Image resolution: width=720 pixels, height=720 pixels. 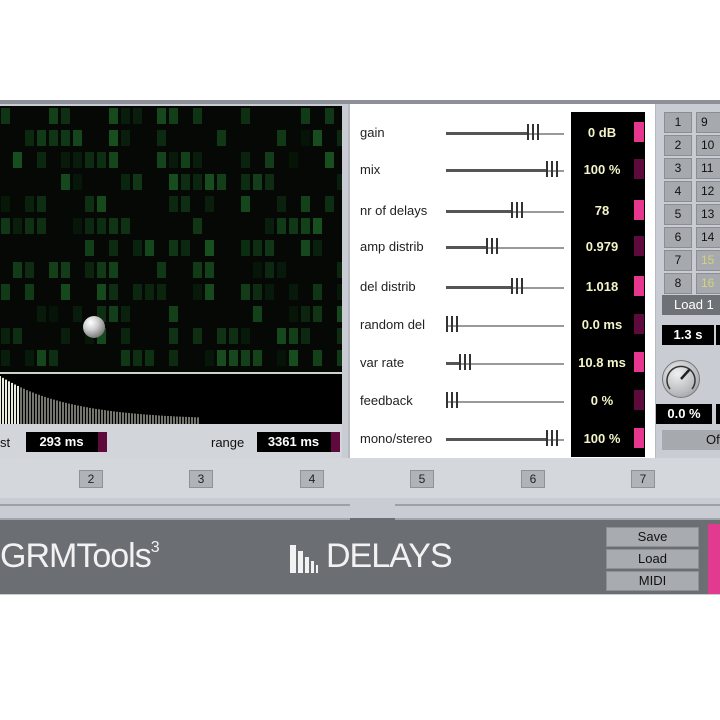 What do you see at coordinates (678, 168) in the screenshot?
I see `preset-button: 3` at bounding box center [678, 168].